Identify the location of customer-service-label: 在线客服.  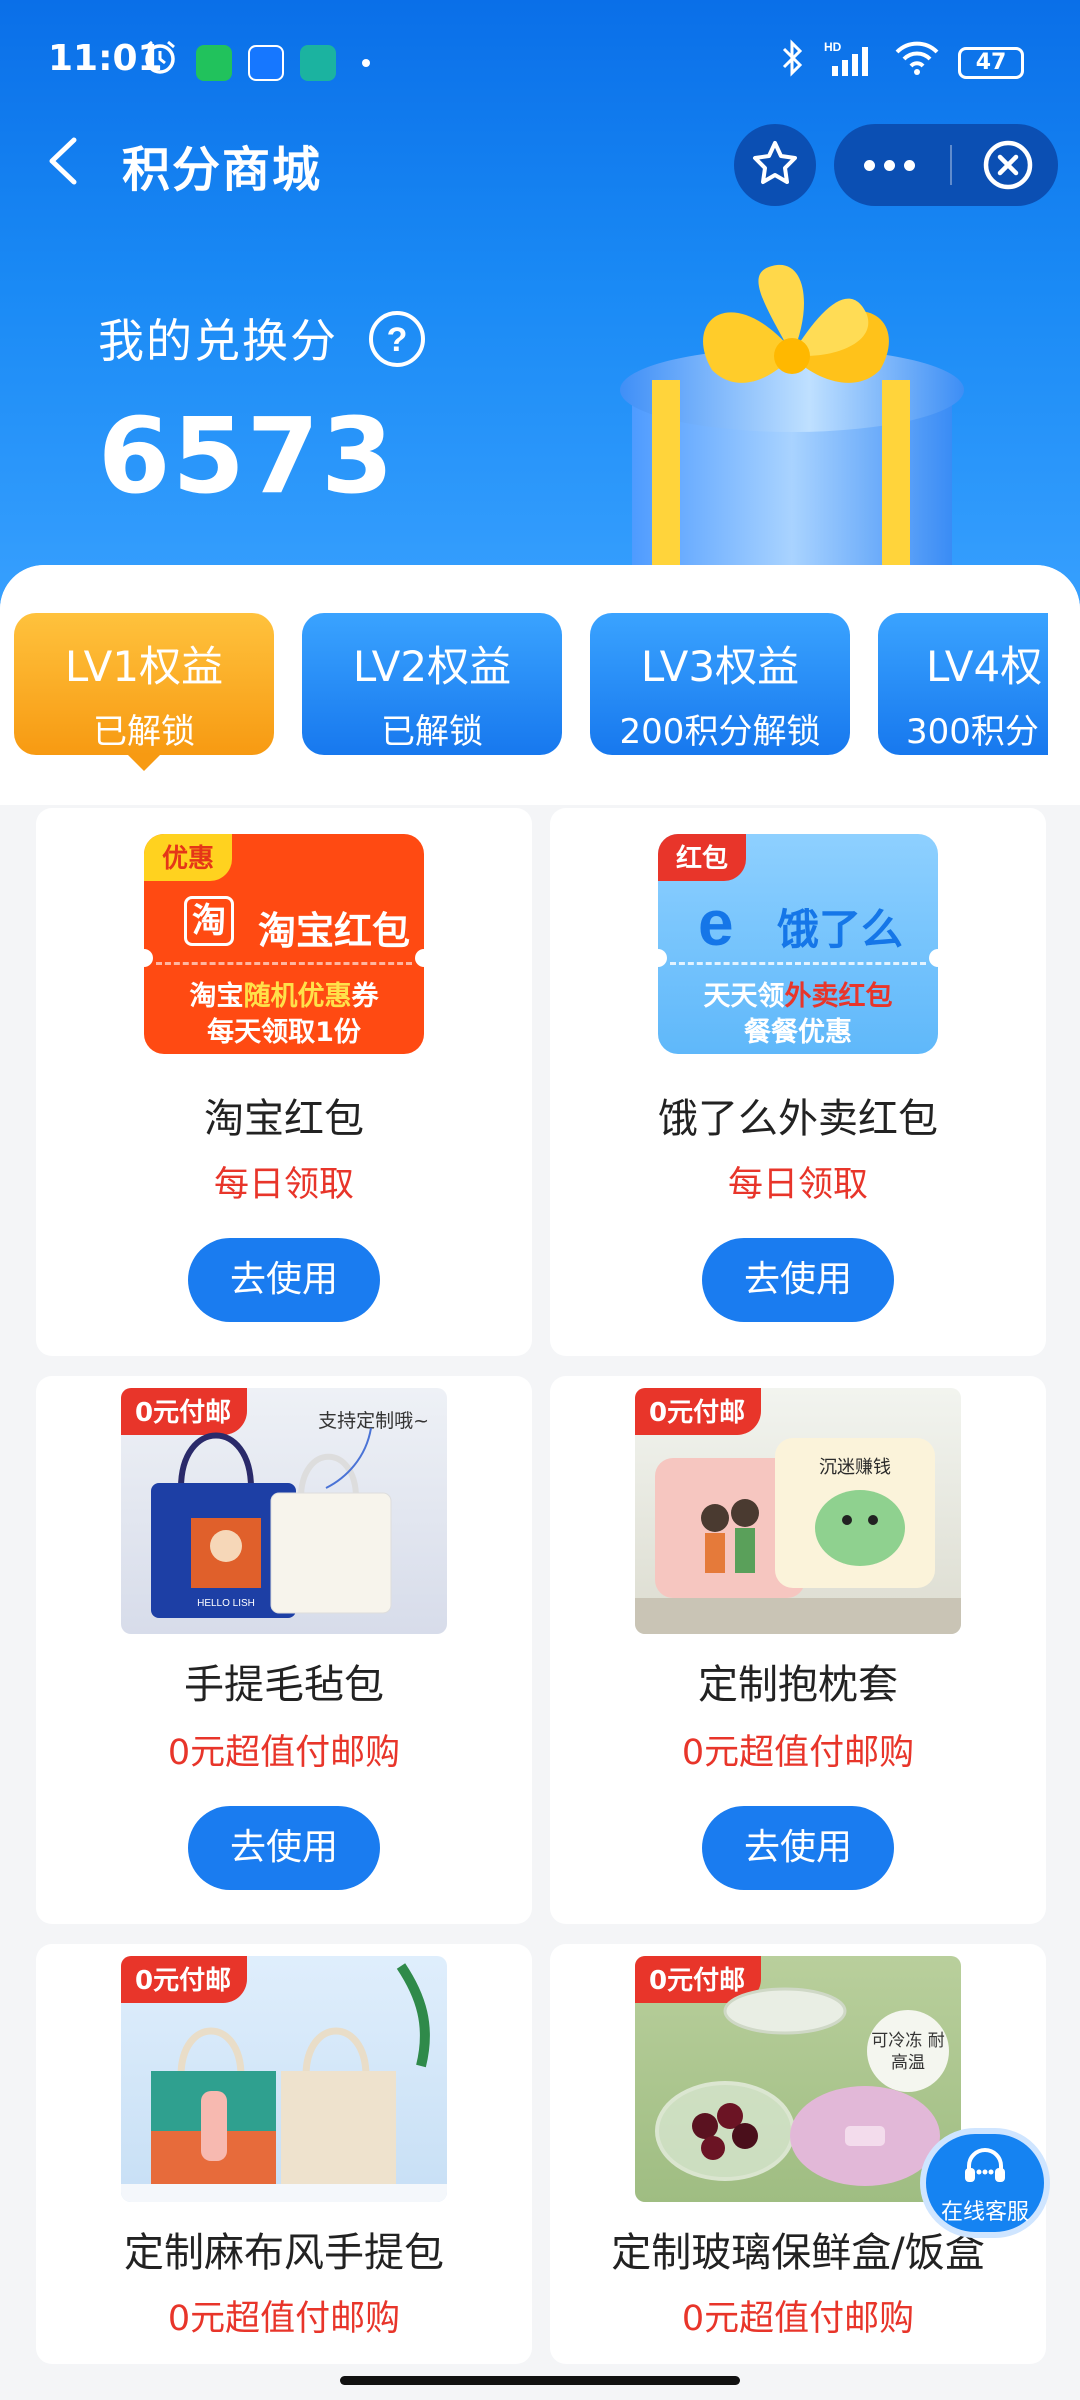
(984, 2212).